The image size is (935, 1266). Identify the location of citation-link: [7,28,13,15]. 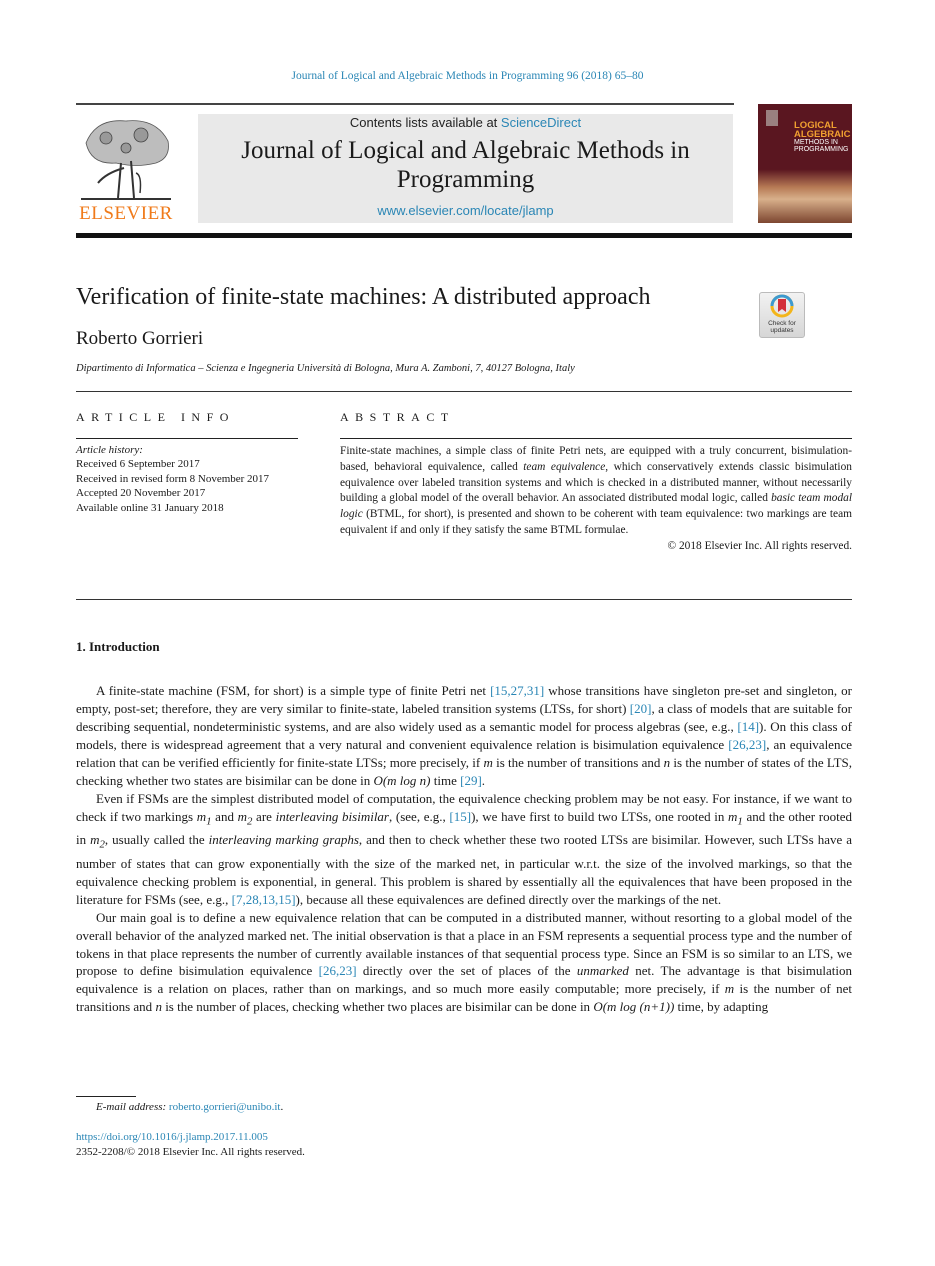
(264, 899).